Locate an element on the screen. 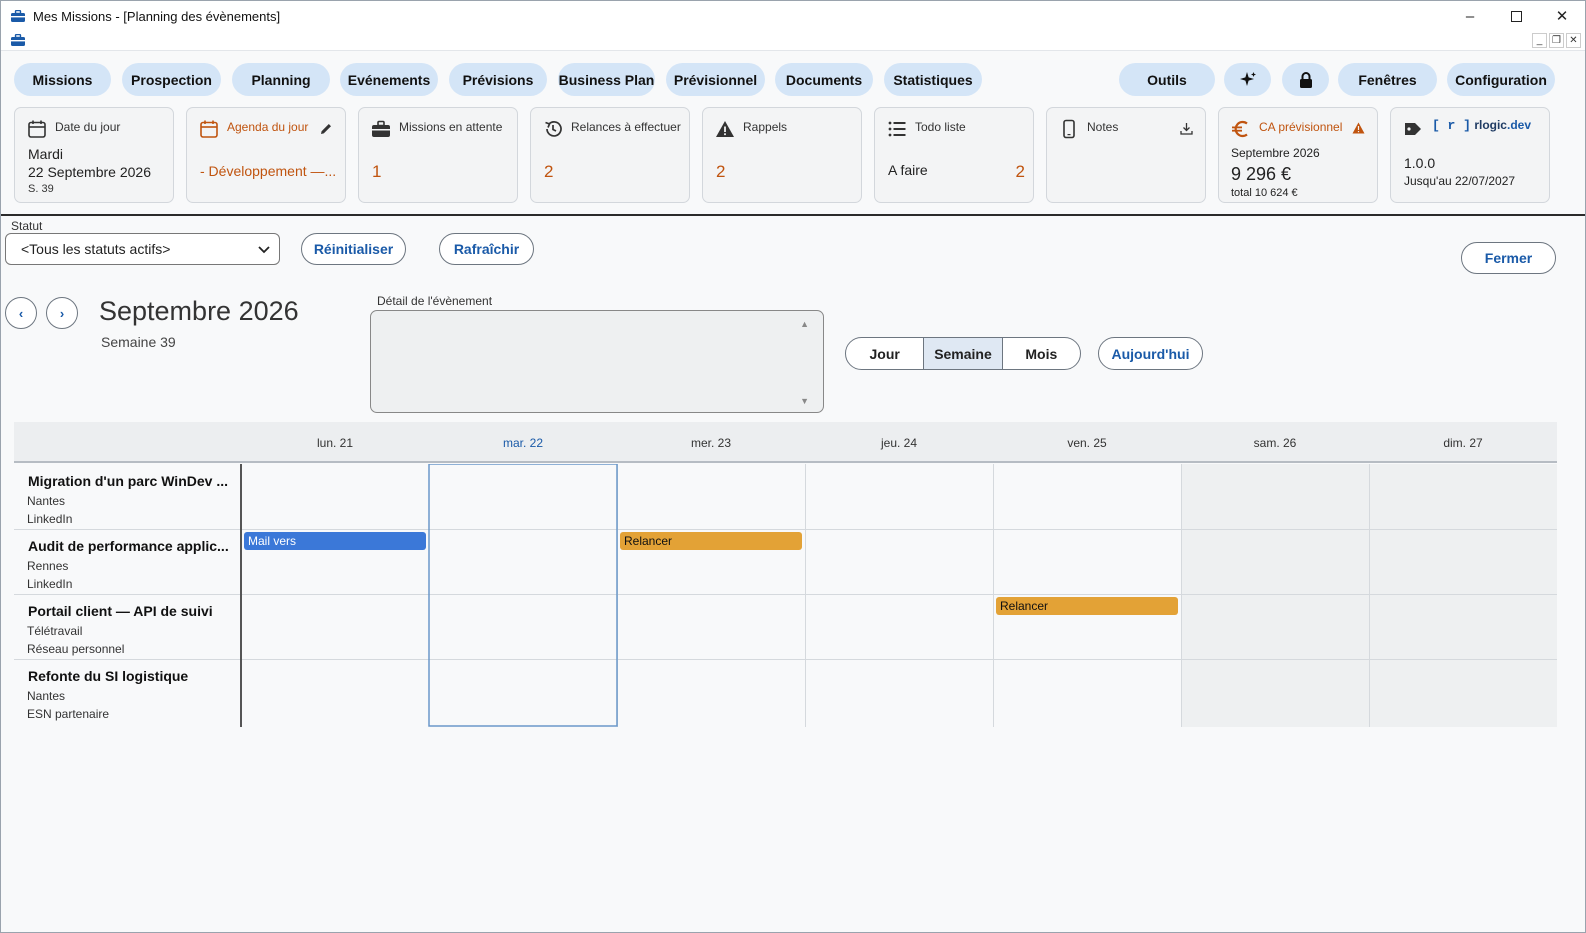 Image resolution: width=1586 pixels, height=933 pixels. card-relances: Relances à effectuer 2 is located at coordinates (610, 155).